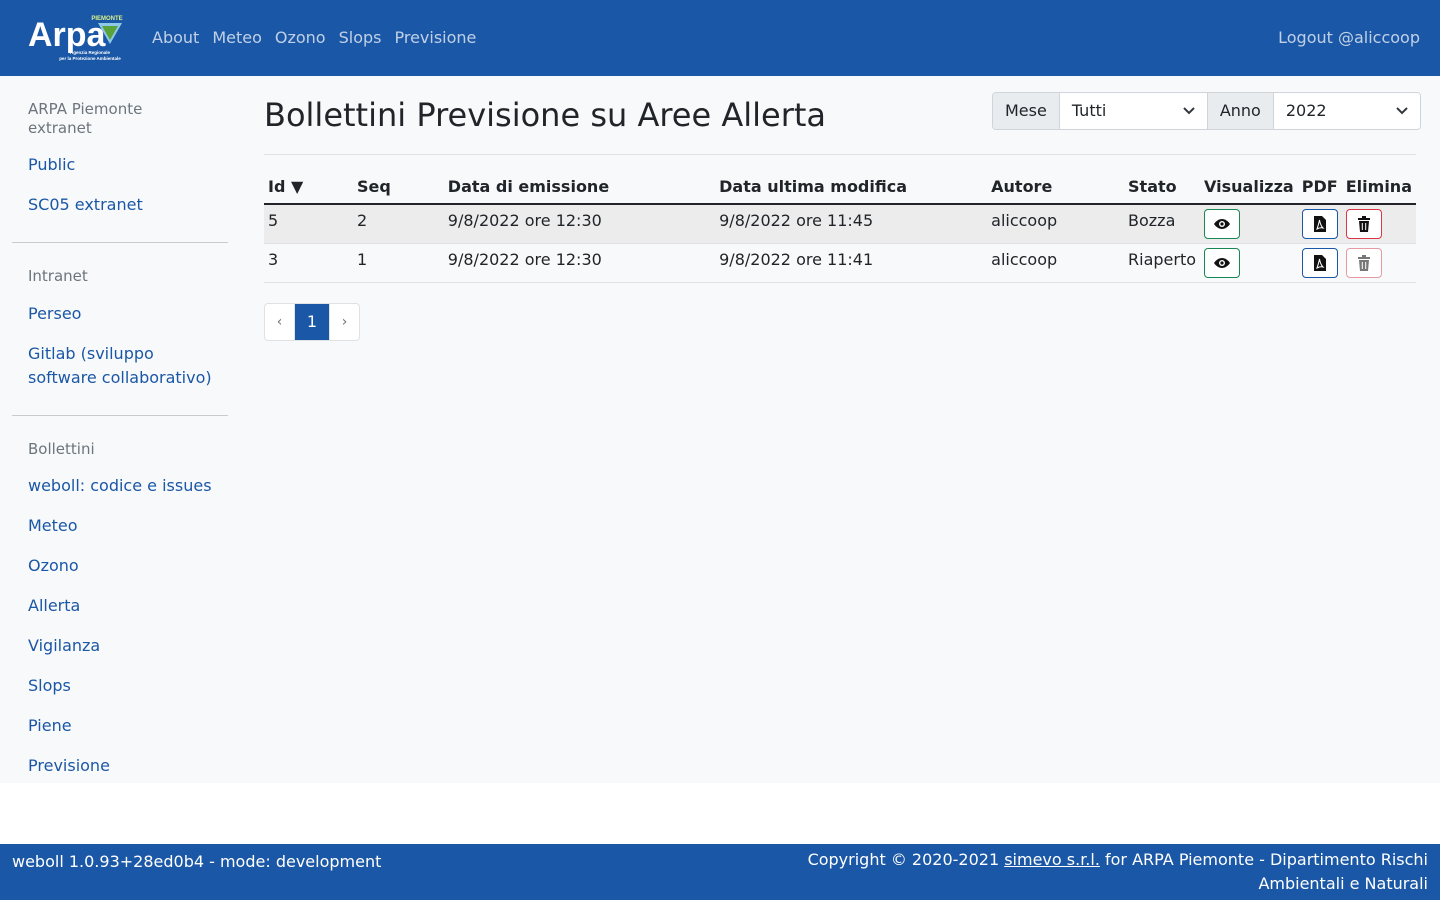 This screenshot has height=900, width=1440. What do you see at coordinates (1378, 188) in the screenshot?
I see `column-header-elimina: Elimina` at bounding box center [1378, 188].